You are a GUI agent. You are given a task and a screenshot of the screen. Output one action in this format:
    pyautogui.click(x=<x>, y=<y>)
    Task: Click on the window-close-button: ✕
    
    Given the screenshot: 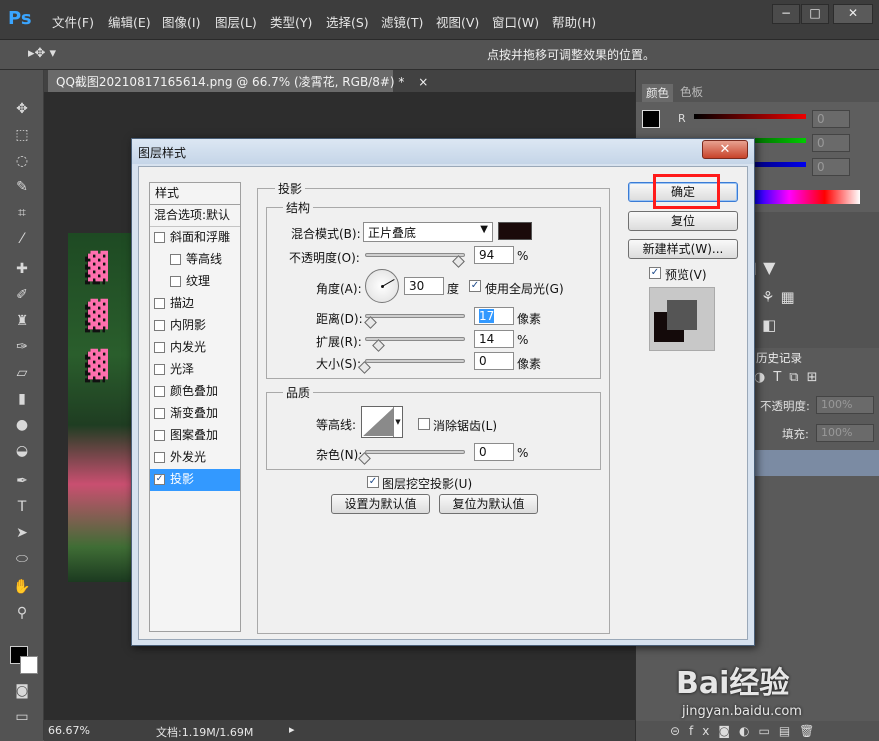 What is the action you would take?
    pyautogui.click(x=853, y=14)
    